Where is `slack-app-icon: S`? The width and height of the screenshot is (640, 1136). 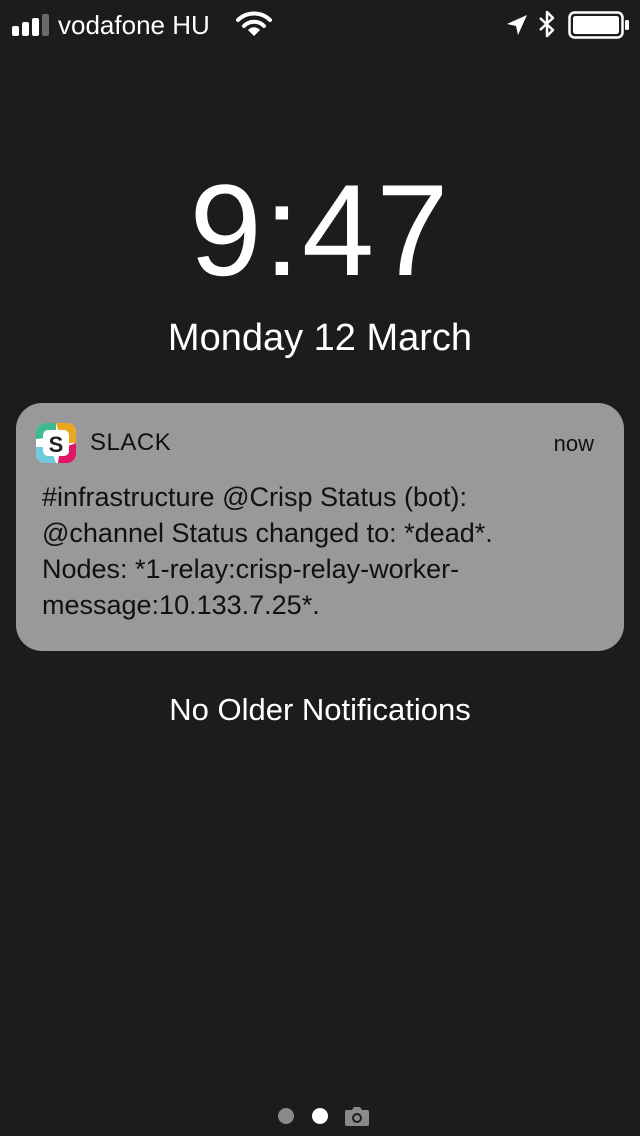 slack-app-icon: S is located at coordinates (56, 443).